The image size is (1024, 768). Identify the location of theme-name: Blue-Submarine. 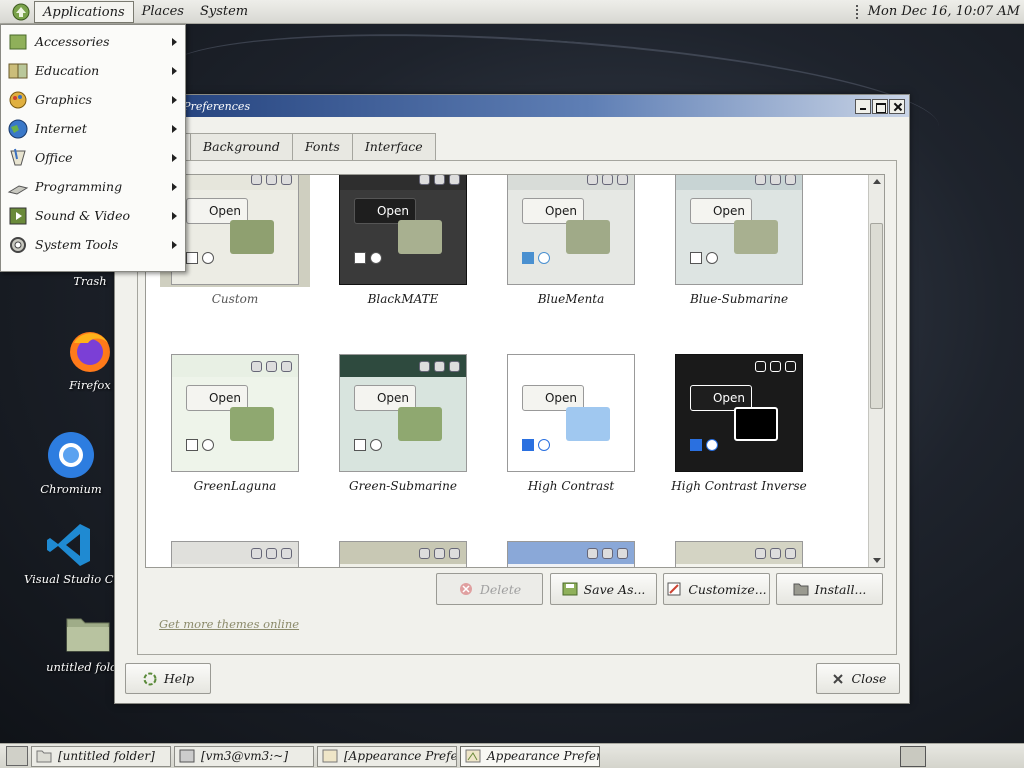
(739, 299).